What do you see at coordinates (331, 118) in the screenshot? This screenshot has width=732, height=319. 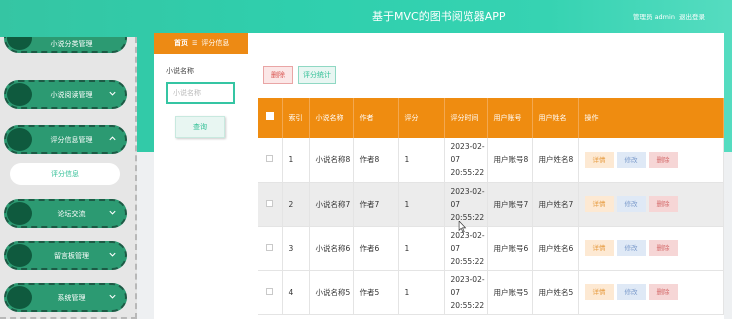 I see `column-header: 小说名称` at bounding box center [331, 118].